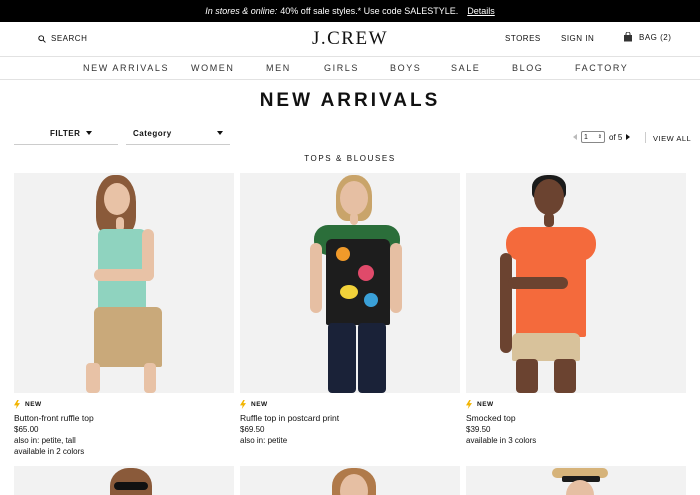 The width and height of the screenshot is (700, 495). I want to click on promo-lead: In stores & online:, so click(241, 11).